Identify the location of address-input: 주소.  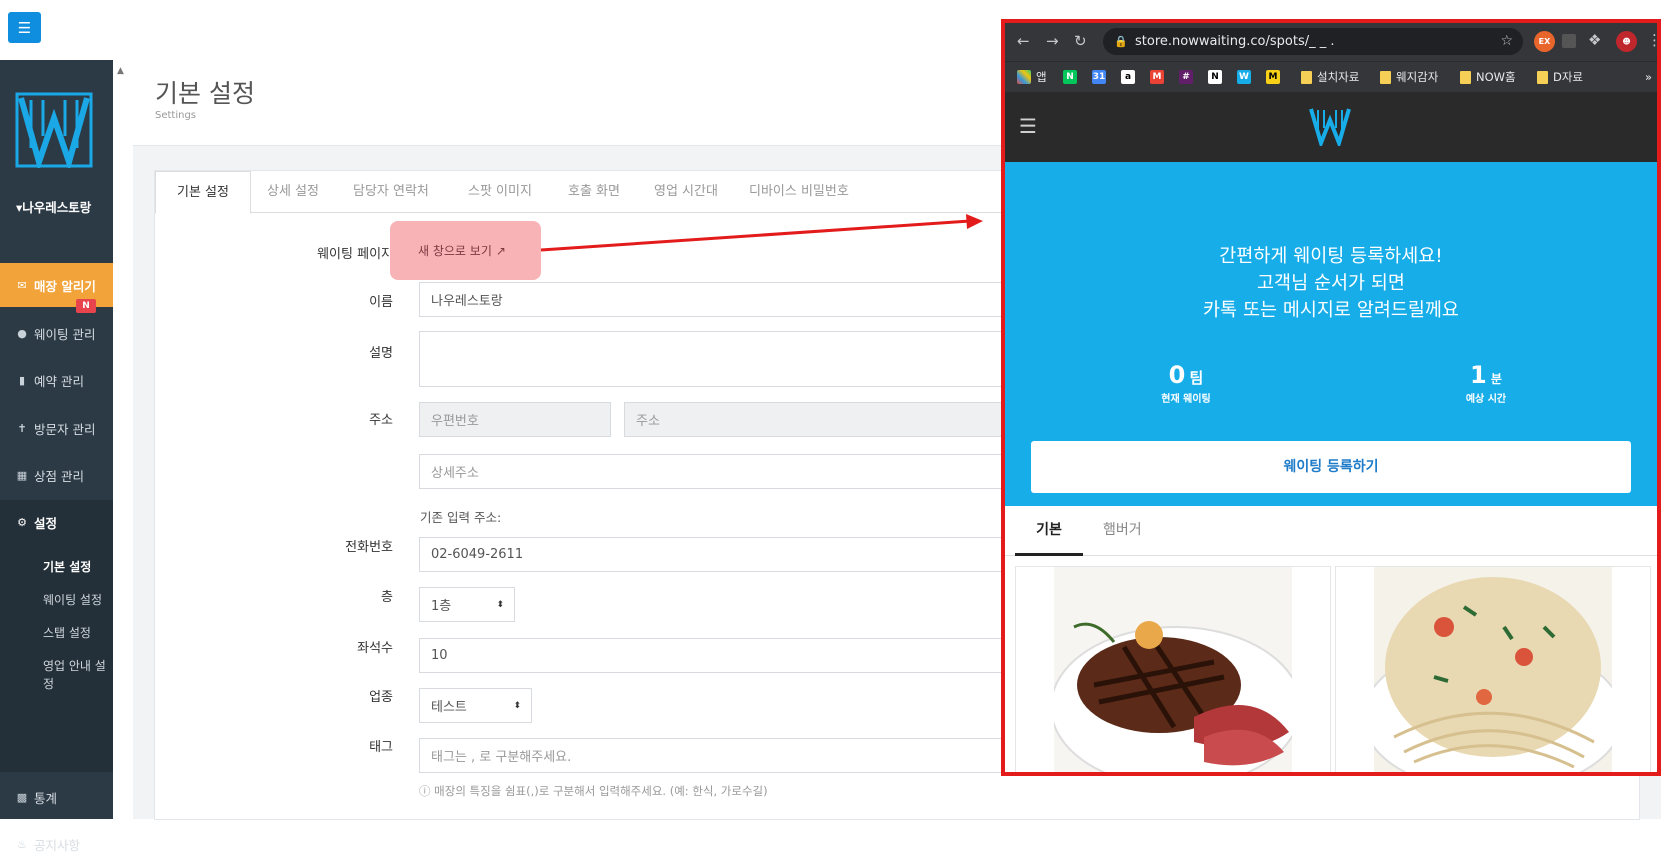
(821, 419).